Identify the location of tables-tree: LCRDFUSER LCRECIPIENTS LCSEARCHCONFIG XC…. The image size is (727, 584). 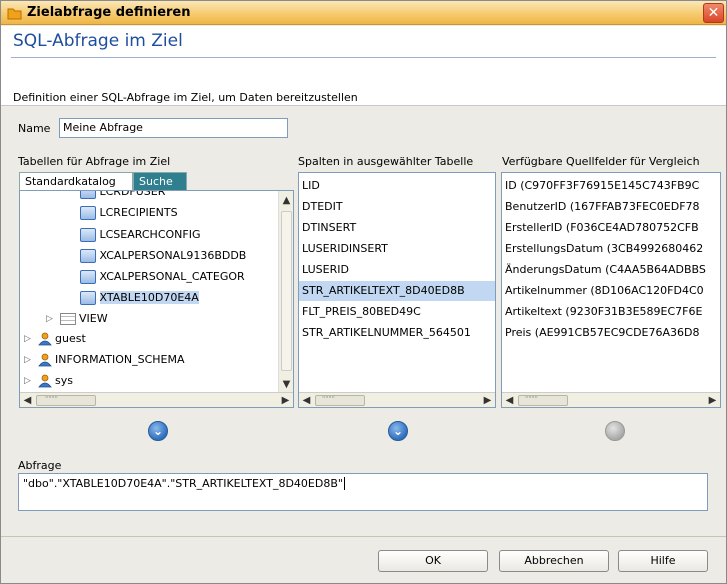
(156, 299).